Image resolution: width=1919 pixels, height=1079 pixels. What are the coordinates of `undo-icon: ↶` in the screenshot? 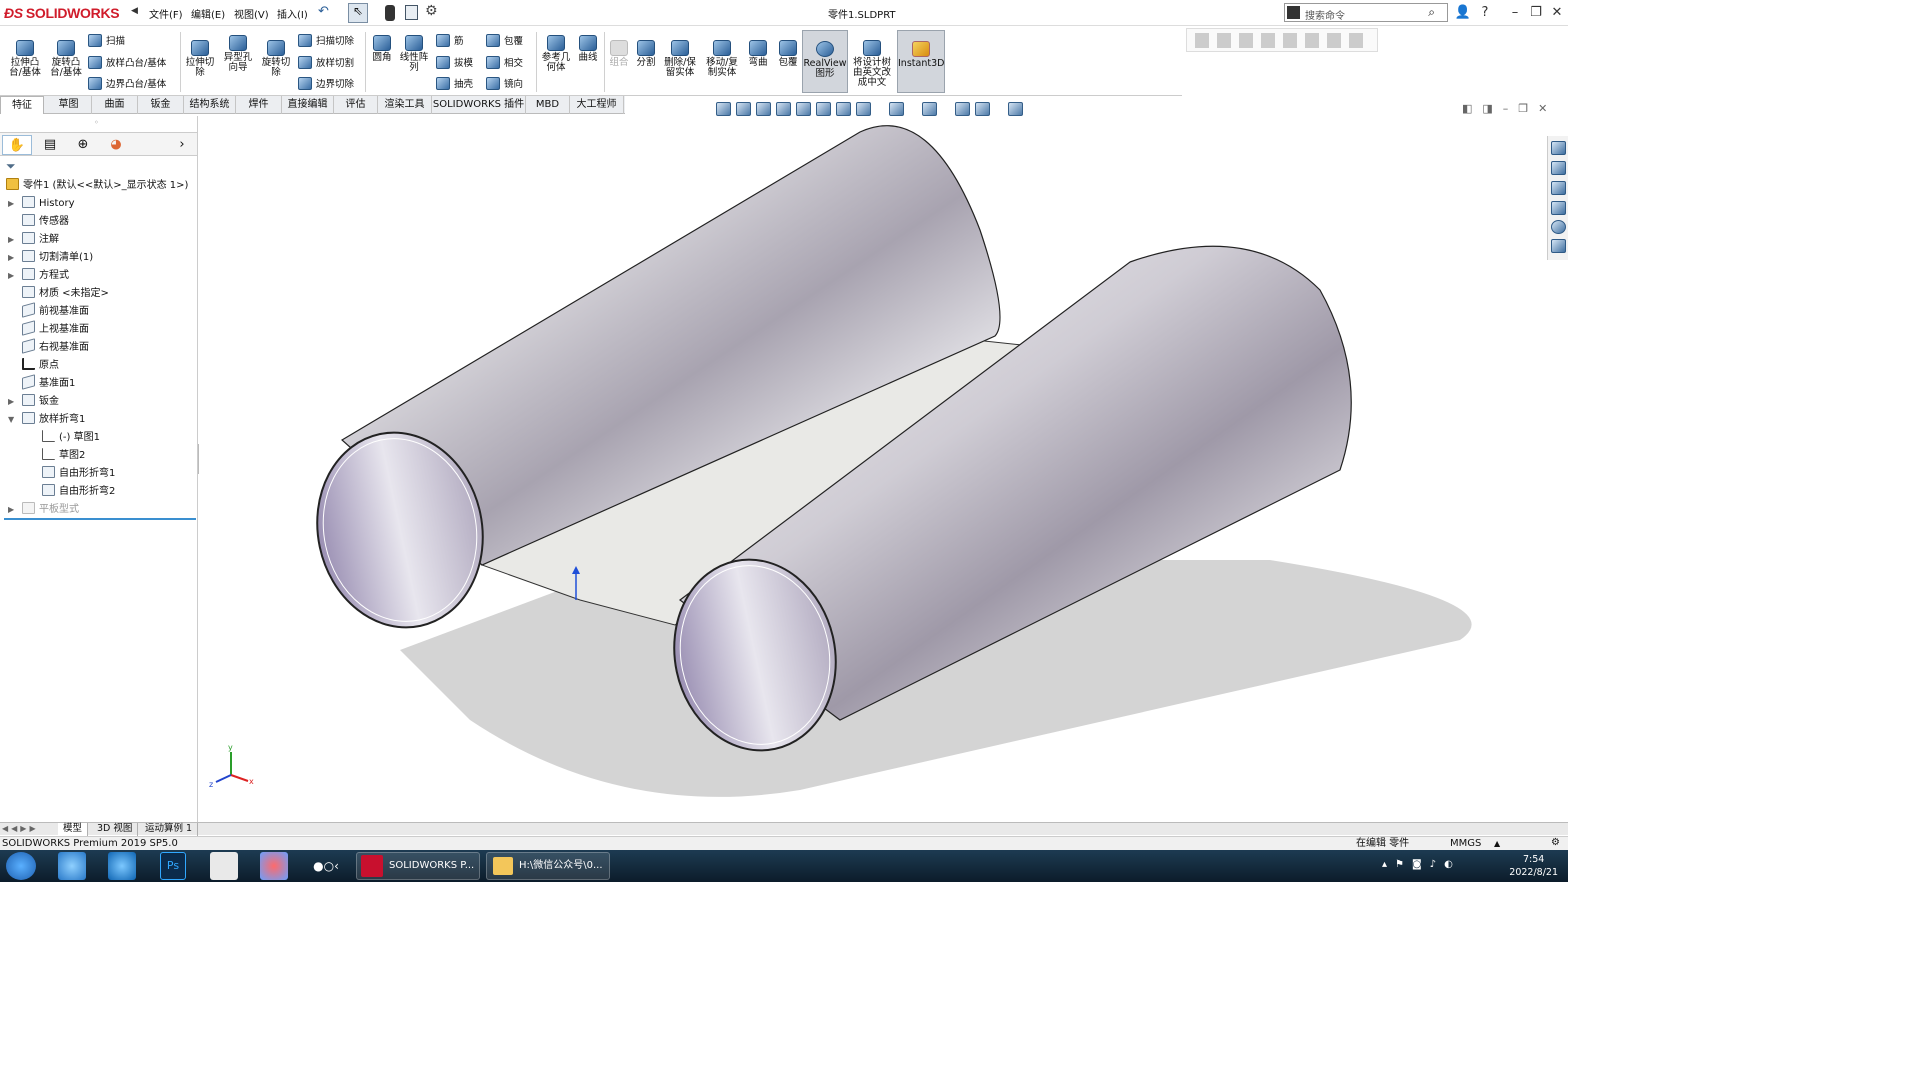 It's located at (323, 11).